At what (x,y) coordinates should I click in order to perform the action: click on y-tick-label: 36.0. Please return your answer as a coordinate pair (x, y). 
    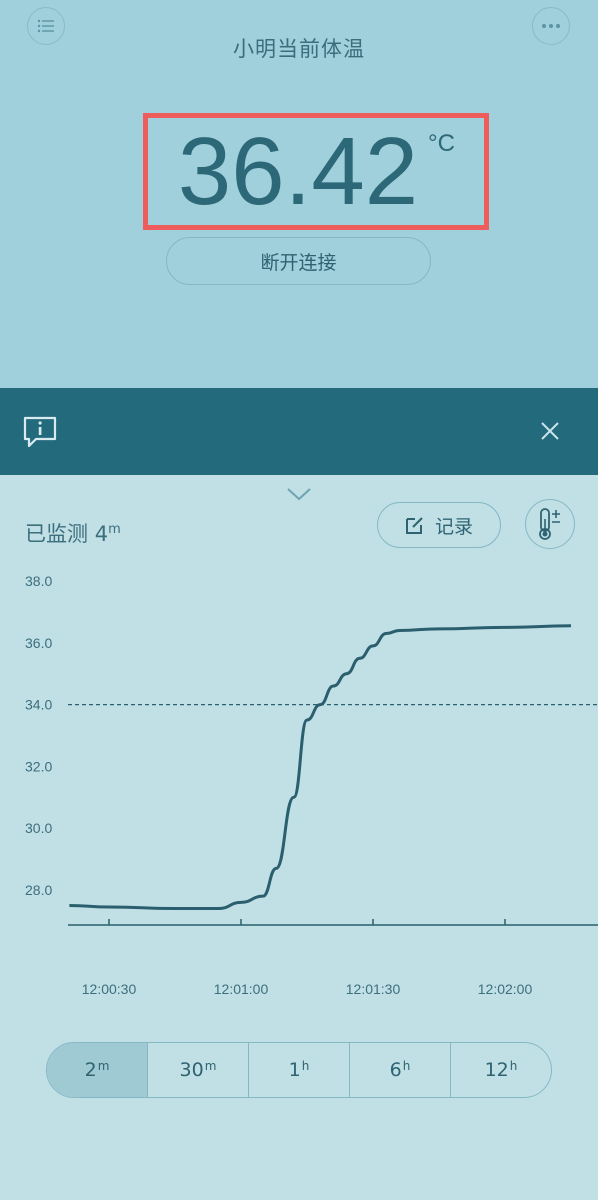
    Looking at the image, I should click on (38, 643).